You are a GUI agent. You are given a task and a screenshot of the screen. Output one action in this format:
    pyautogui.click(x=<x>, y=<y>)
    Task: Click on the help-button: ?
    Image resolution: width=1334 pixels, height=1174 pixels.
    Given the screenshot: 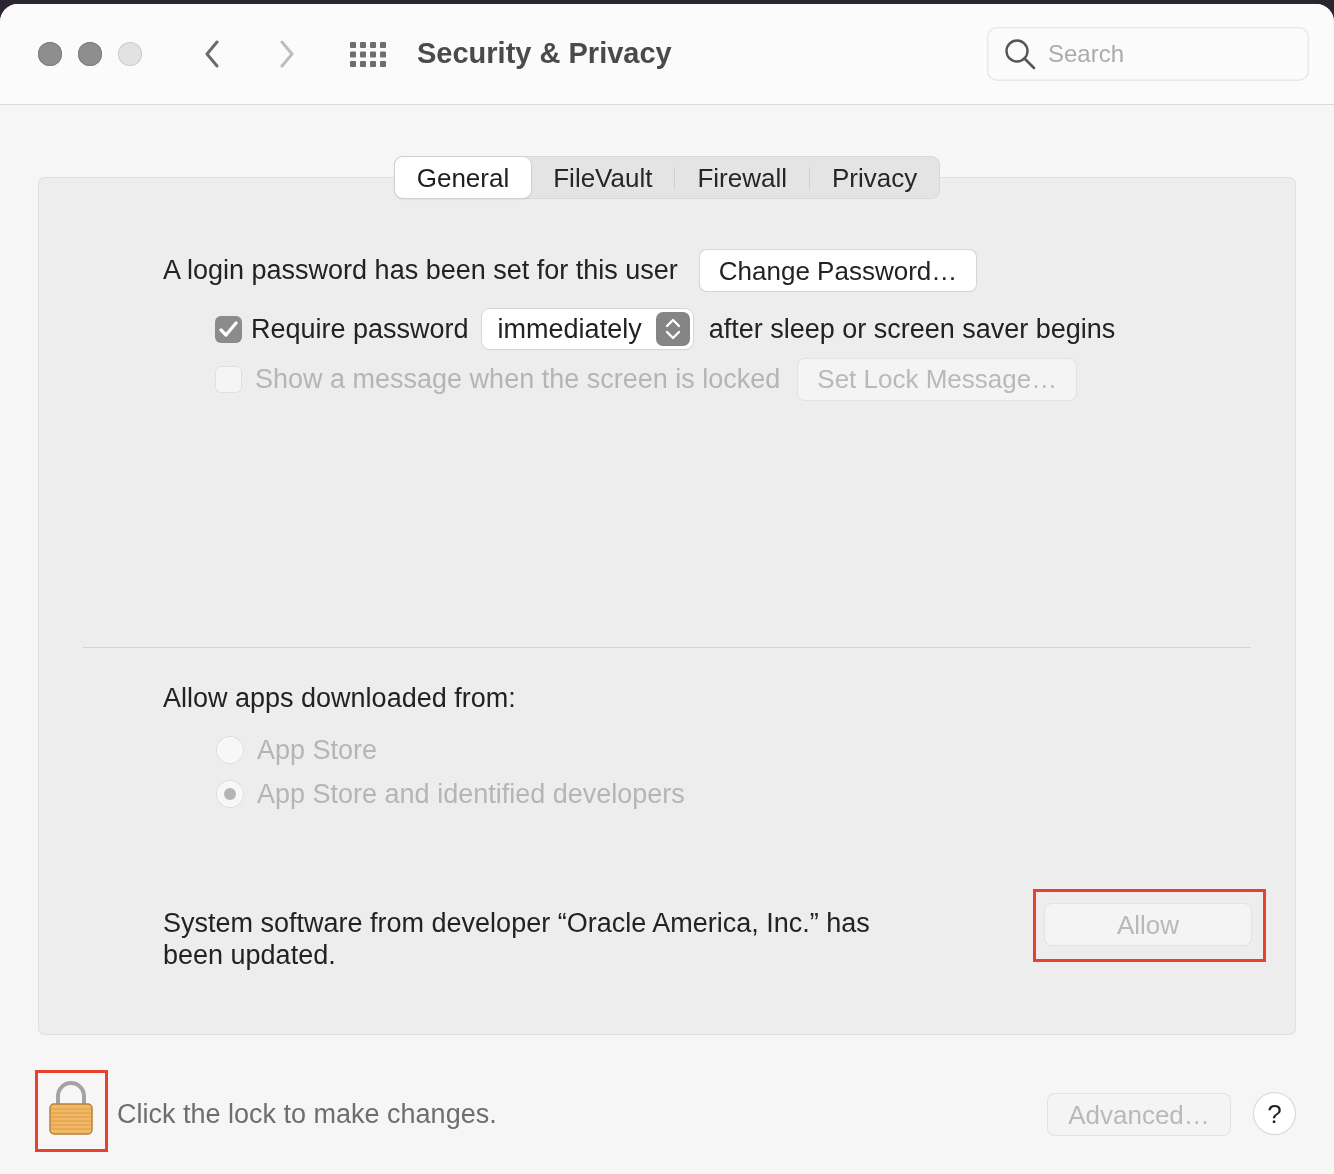 What is the action you would take?
    pyautogui.click(x=1274, y=1113)
    